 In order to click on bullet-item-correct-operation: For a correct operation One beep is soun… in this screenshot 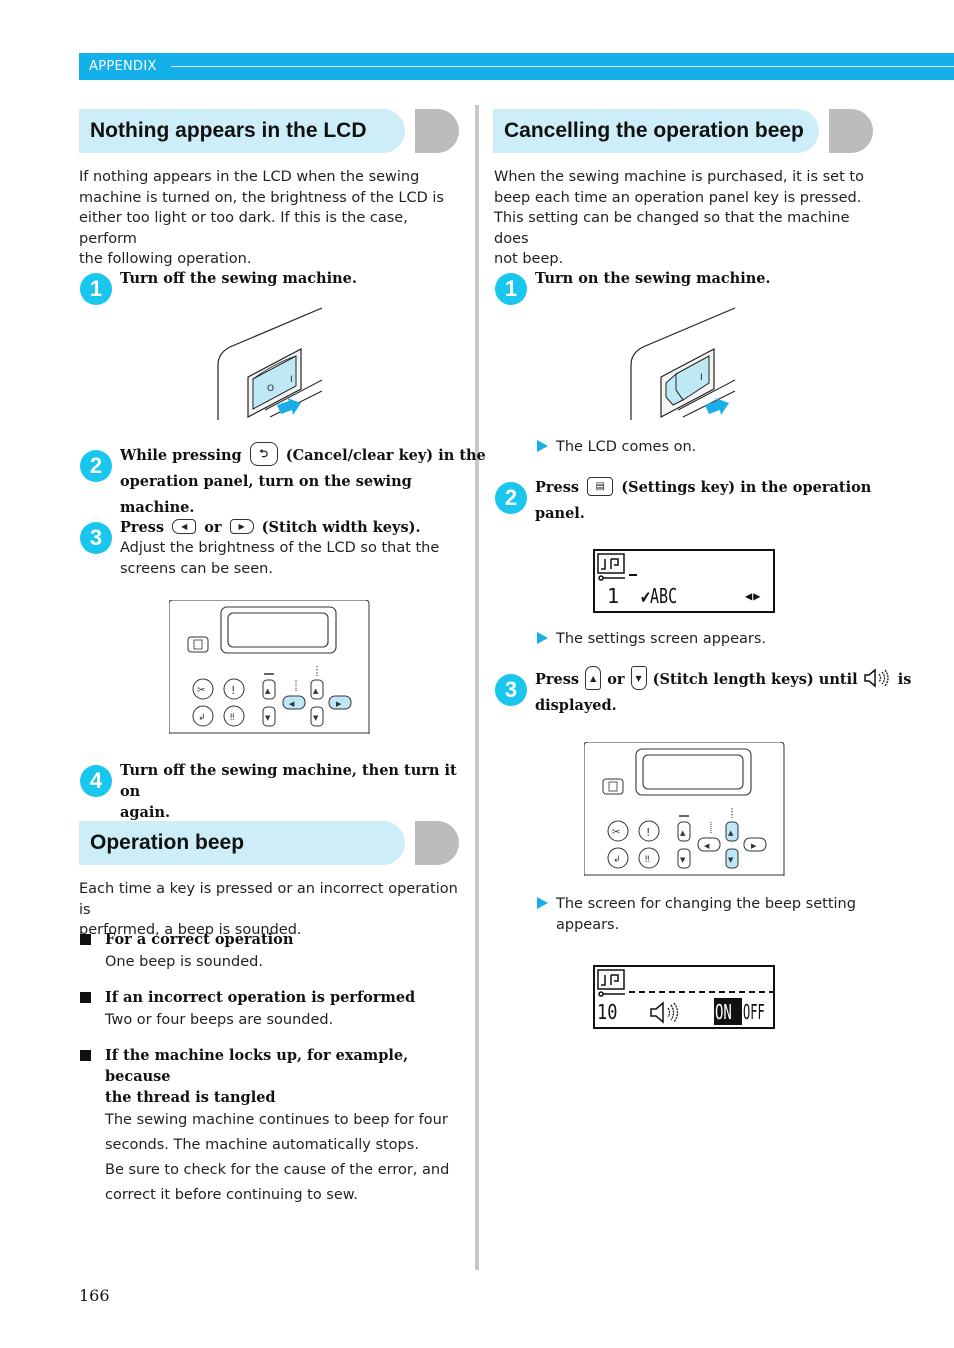, I will do `click(199, 950)`.